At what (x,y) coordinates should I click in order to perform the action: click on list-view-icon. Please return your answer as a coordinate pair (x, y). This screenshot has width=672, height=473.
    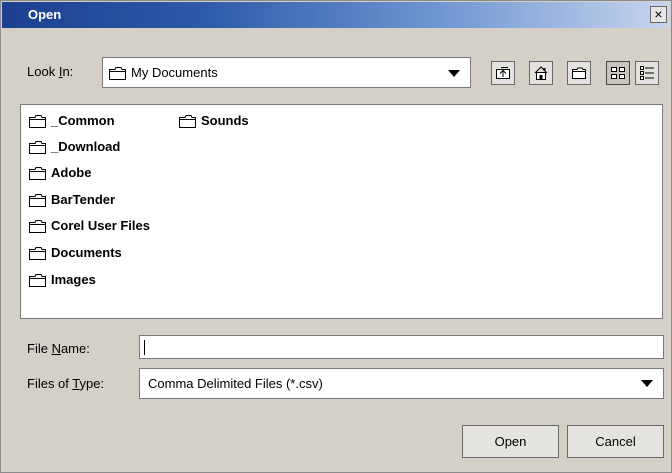
    Looking at the image, I should click on (618, 73).